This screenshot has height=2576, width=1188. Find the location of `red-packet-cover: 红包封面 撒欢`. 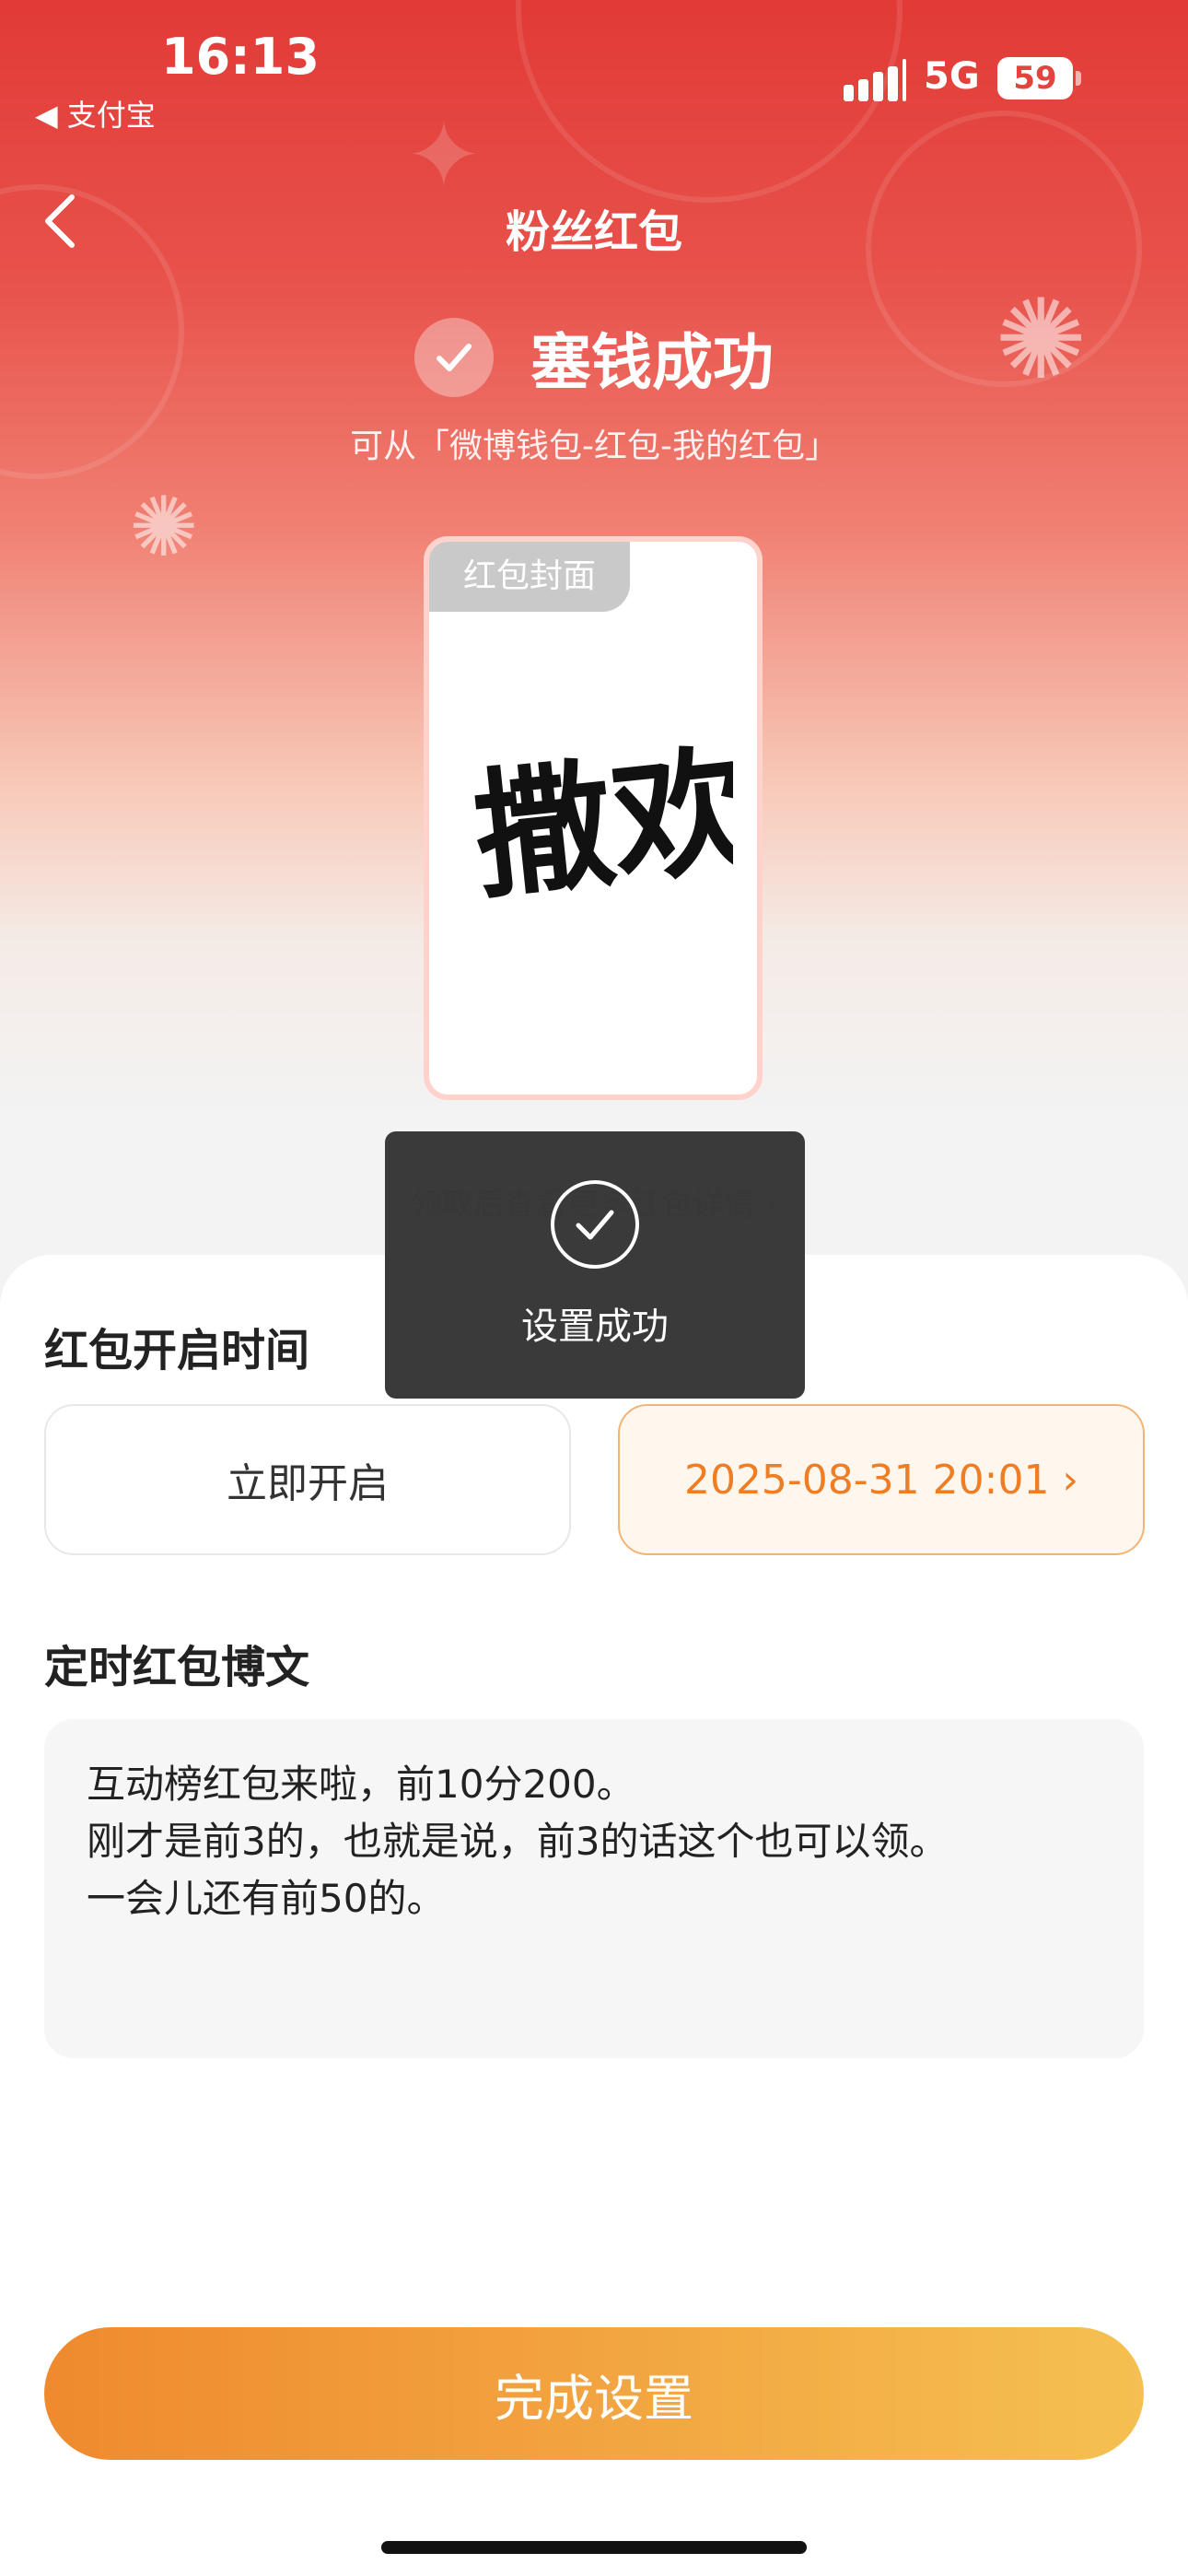

red-packet-cover: 红包封面 撒欢 is located at coordinates (593, 818).